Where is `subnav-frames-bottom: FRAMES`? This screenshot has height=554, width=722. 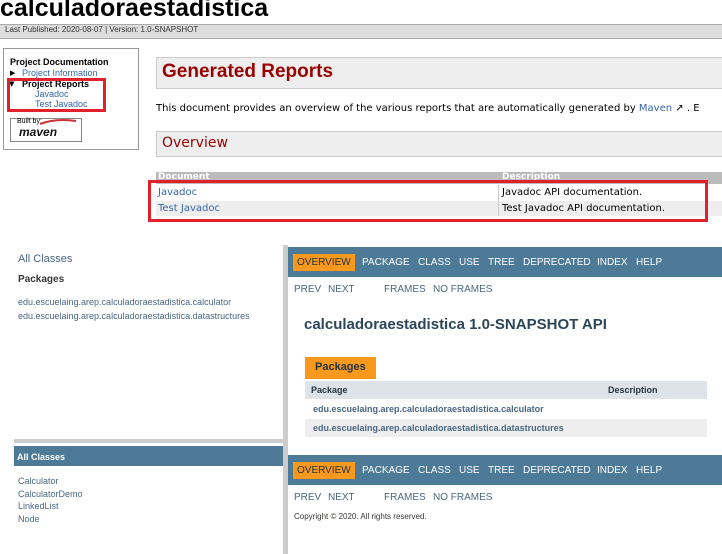 subnav-frames-bottom: FRAMES is located at coordinates (405, 497).